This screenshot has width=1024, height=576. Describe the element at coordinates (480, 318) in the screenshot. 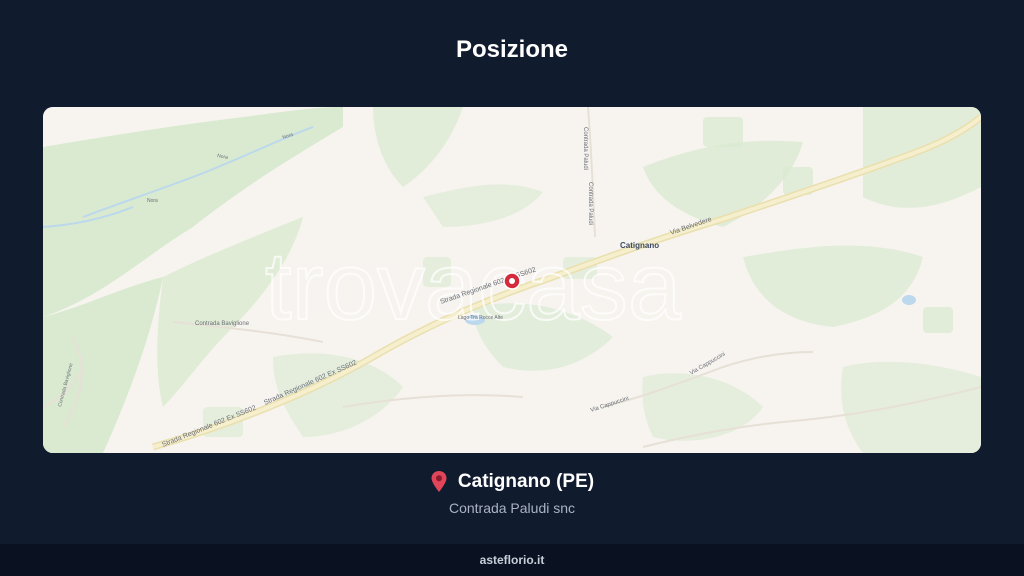

I see `lake-label: Lago Tra Rocce Alte` at that location.